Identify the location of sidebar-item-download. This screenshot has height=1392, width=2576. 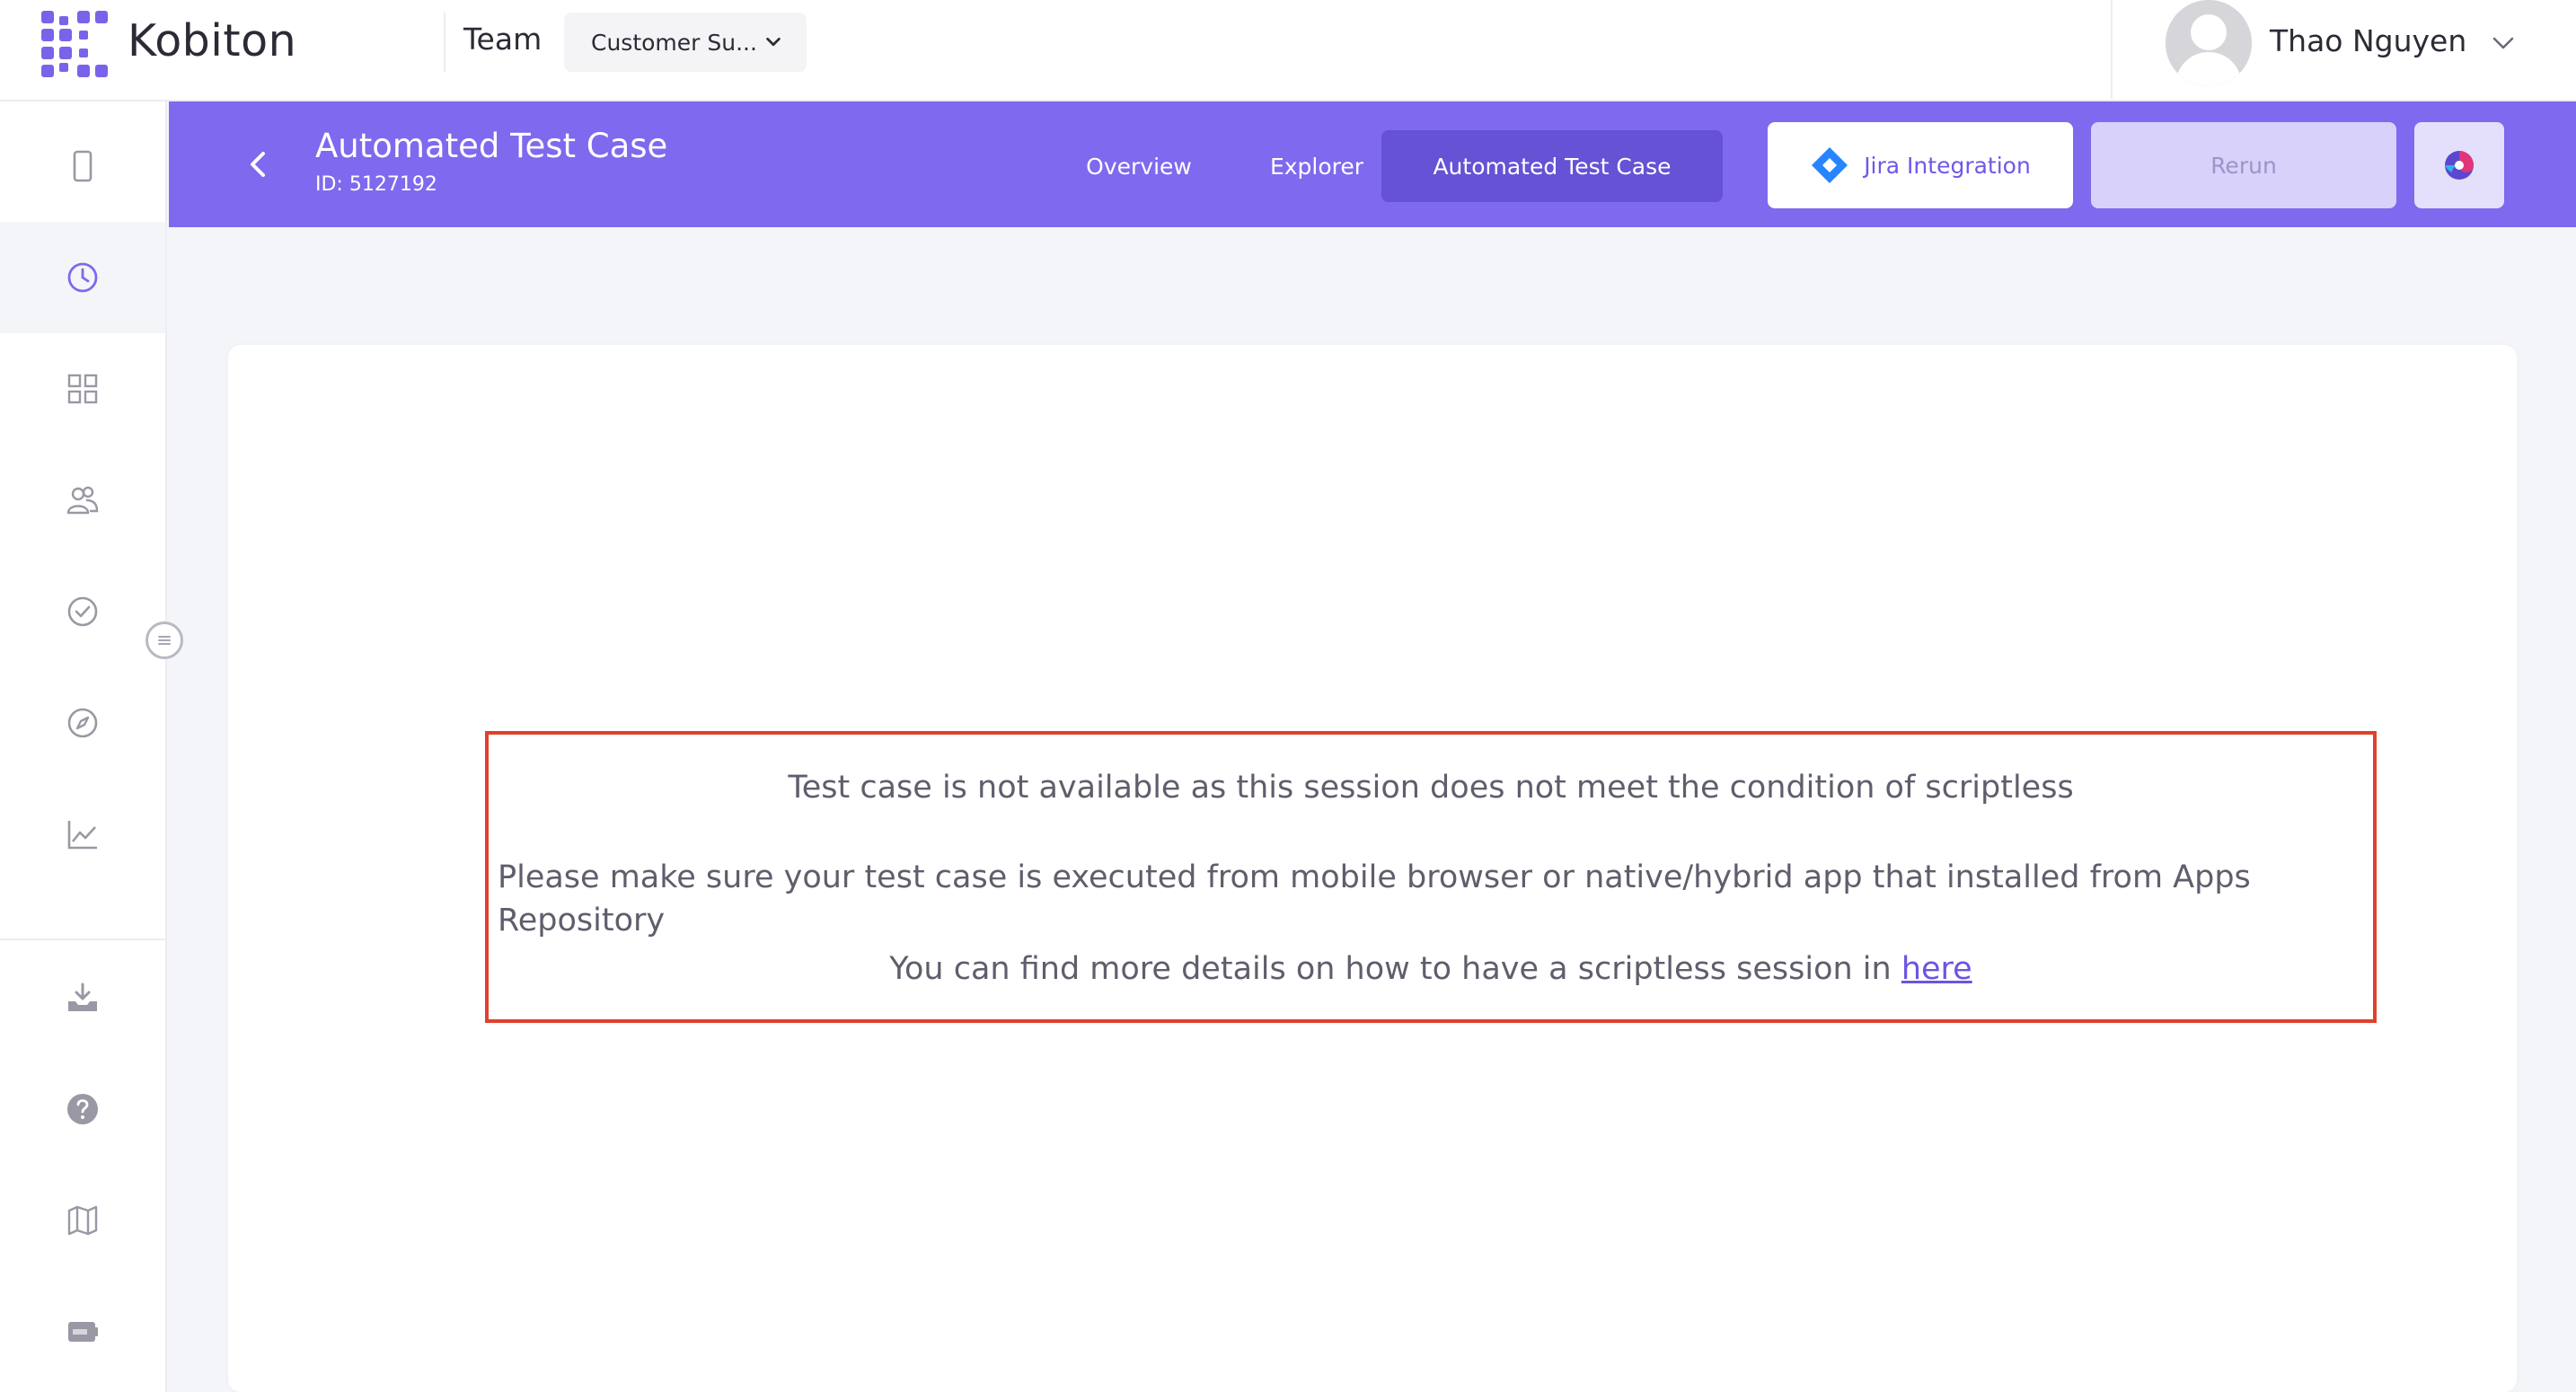
(82, 997).